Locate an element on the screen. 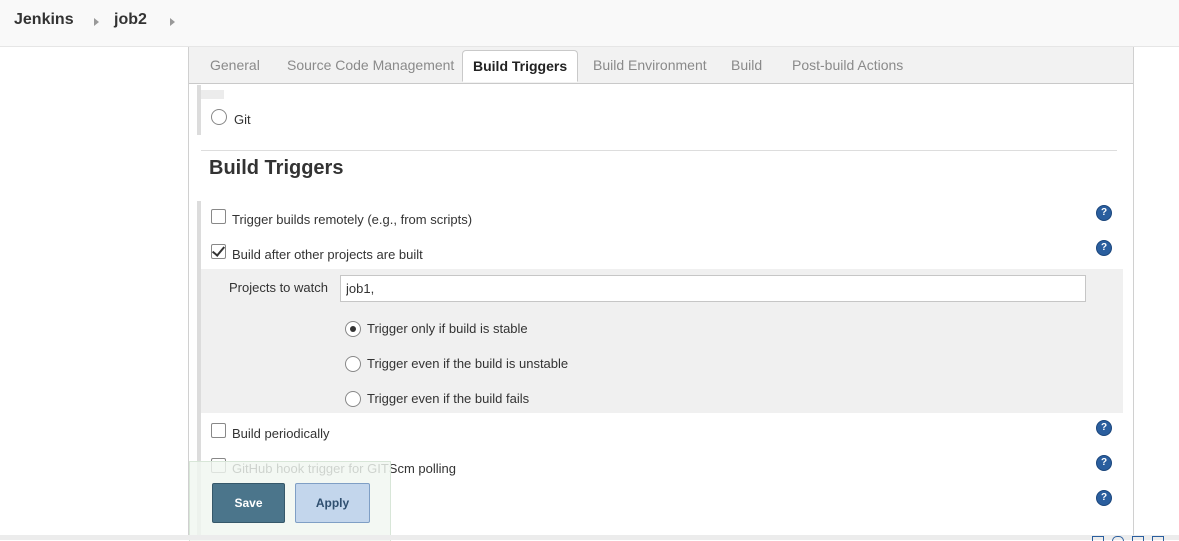 This screenshot has height=541, width=1179. tab-general: General is located at coordinates (235, 65).